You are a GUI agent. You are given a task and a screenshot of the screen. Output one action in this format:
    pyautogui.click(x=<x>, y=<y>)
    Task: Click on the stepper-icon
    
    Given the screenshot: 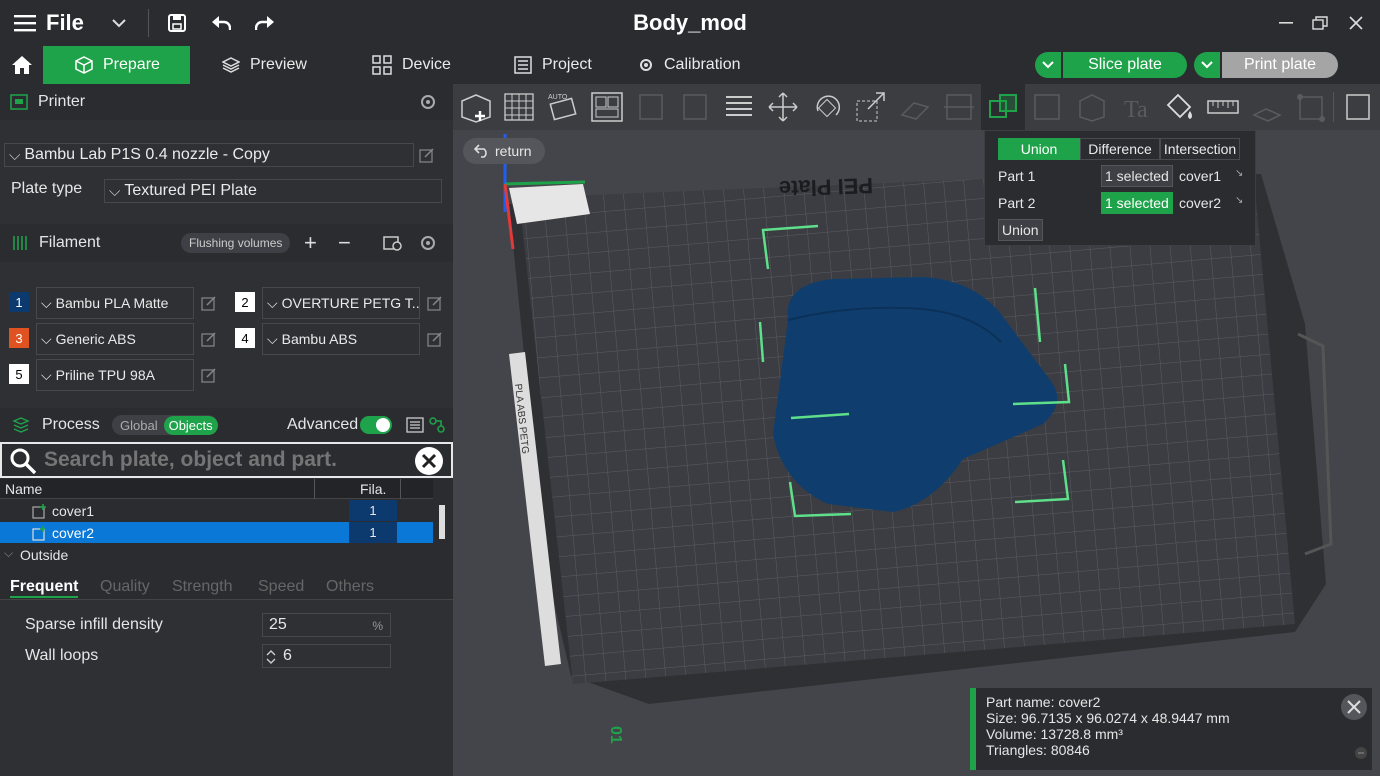 What is the action you would take?
    pyautogui.click(x=271, y=657)
    